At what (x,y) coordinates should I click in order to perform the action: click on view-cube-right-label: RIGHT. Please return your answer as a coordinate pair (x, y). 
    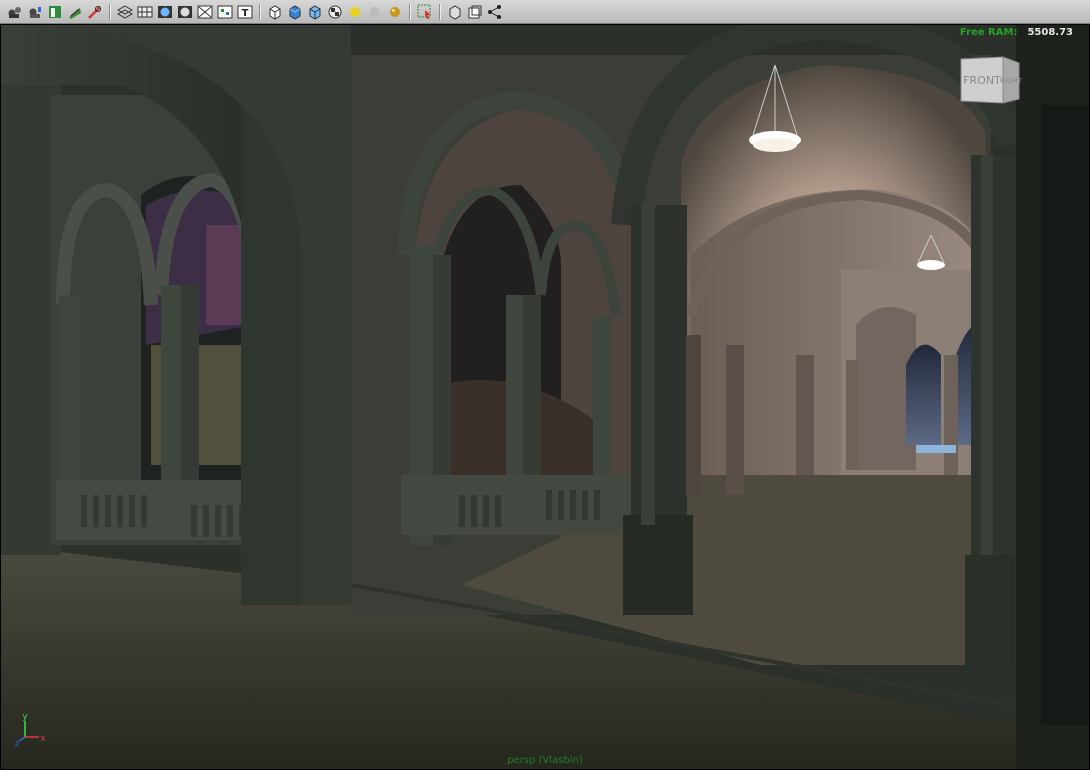
    Looking at the image, I should click on (1011, 81).